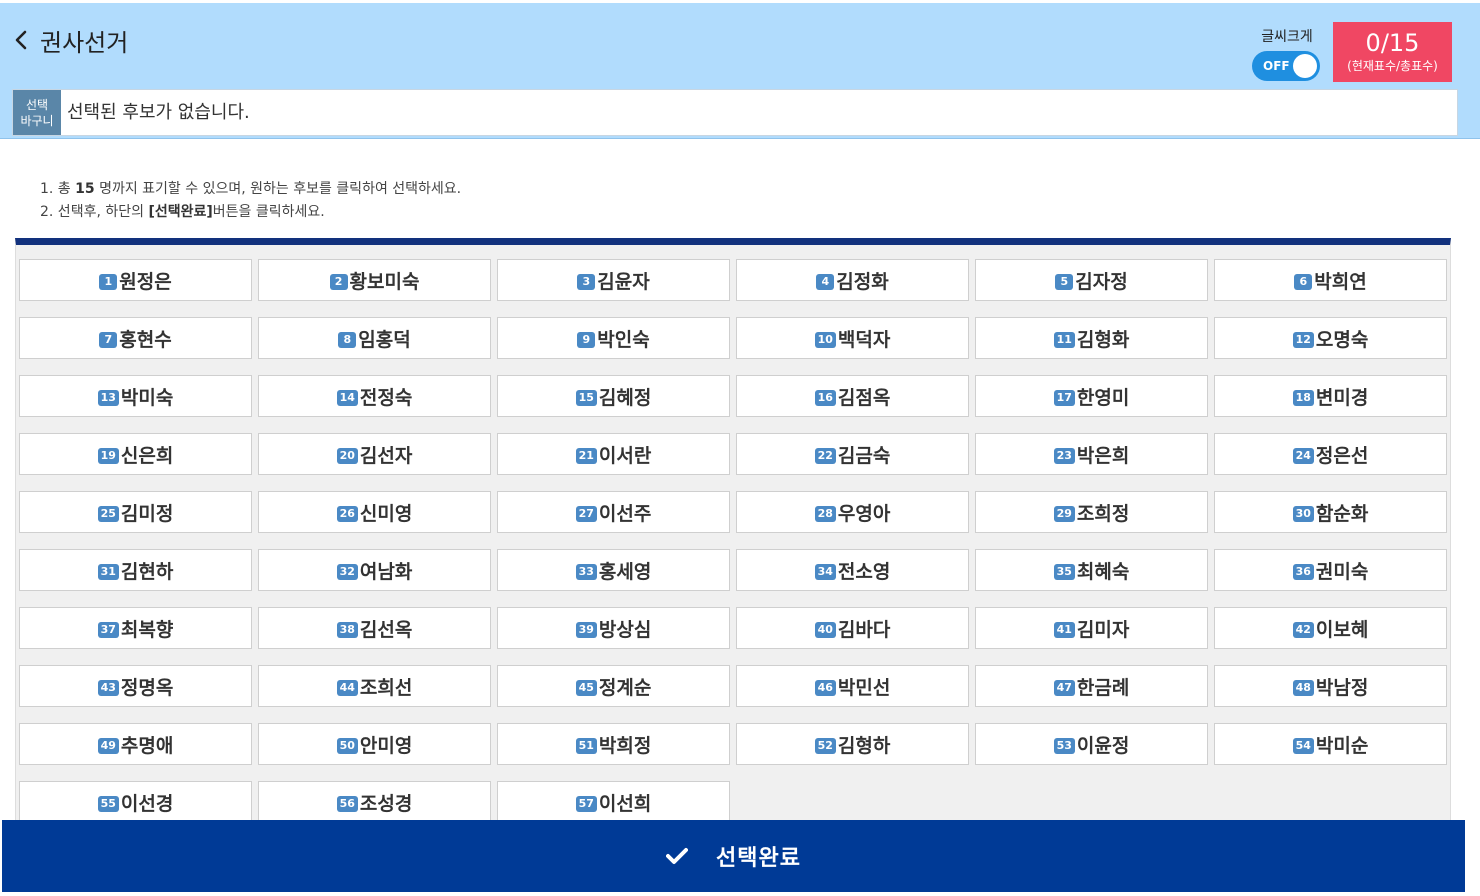 The image size is (1480, 896). What do you see at coordinates (852, 338) in the screenshot?
I see `candidate-button: 10 백덕자` at bounding box center [852, 338].